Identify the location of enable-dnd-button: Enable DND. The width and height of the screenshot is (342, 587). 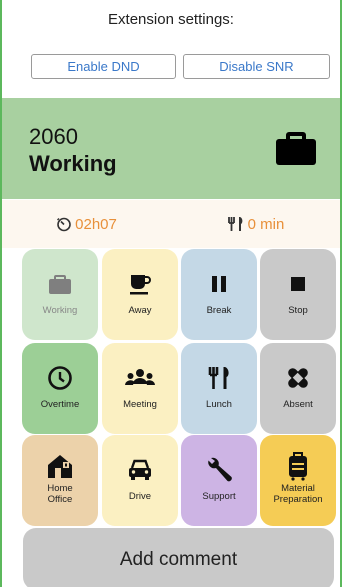
(103, 66).